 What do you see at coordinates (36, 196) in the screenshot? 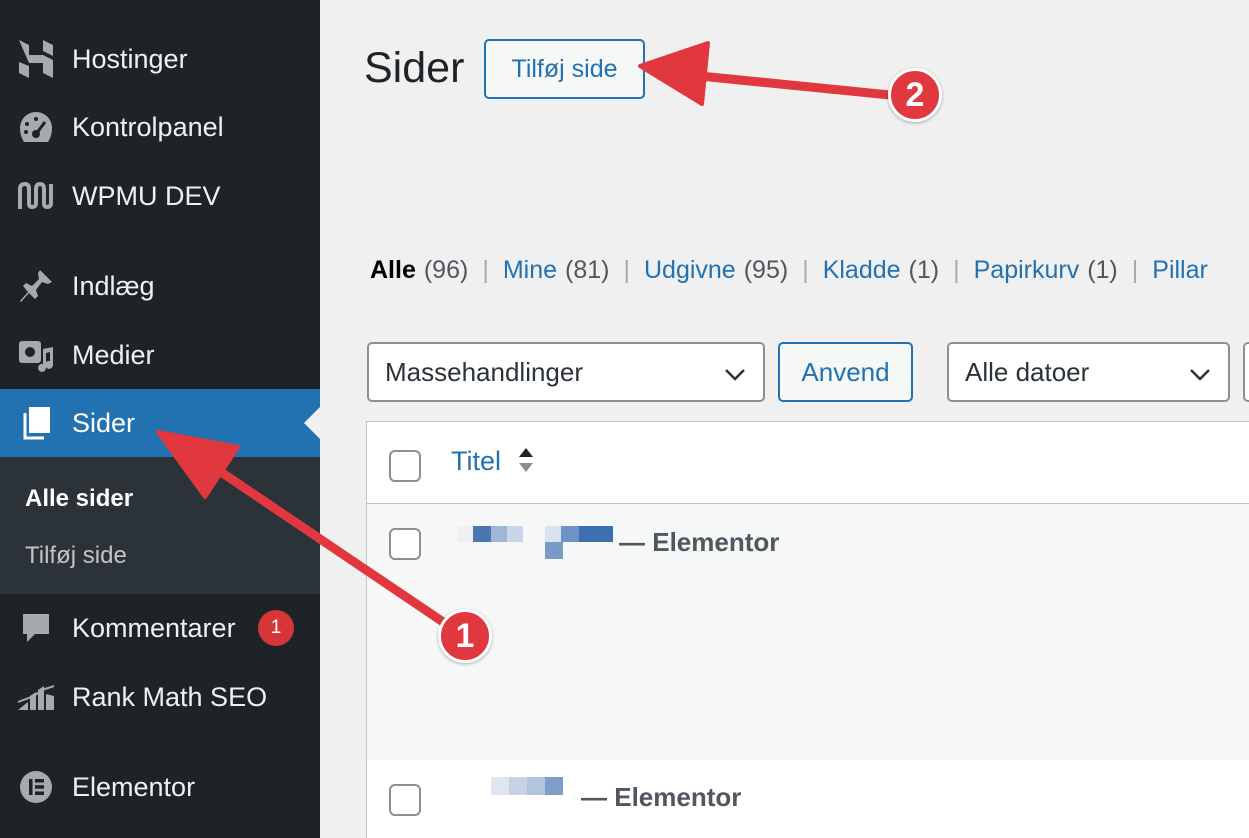
I see `wpmudev-logo-icon` at bounding box center [36, 196].